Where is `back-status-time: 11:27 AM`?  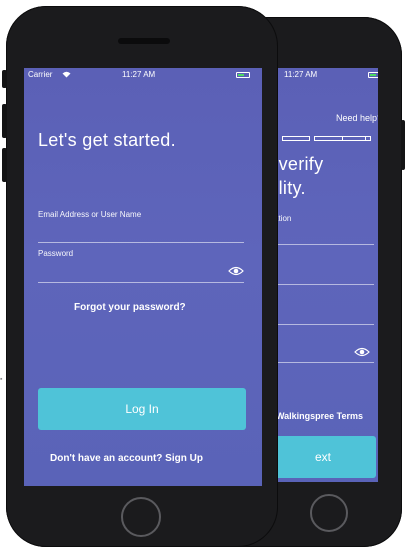 back-status-time: 11:27 AM is located at coordinates (301, 74).